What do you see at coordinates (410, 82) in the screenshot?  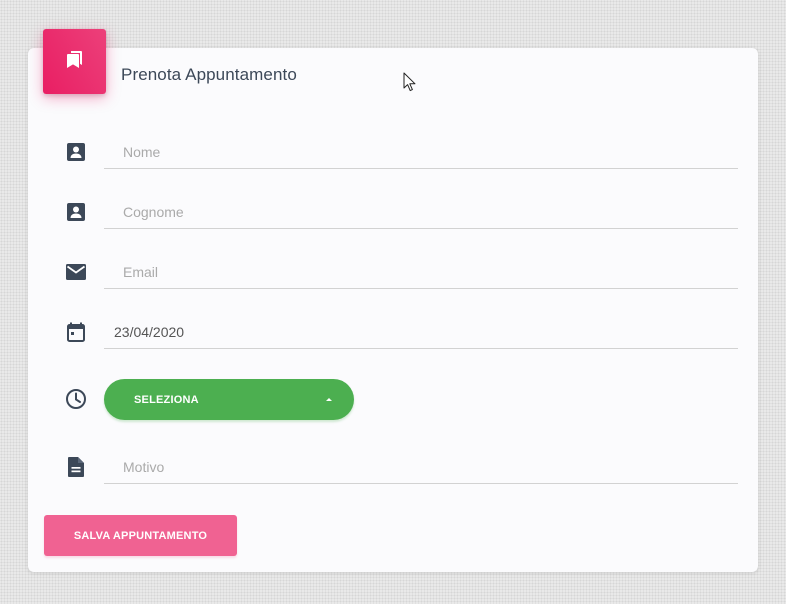 I see `mouse-pointer-icon` at bounding box center [410, 82].